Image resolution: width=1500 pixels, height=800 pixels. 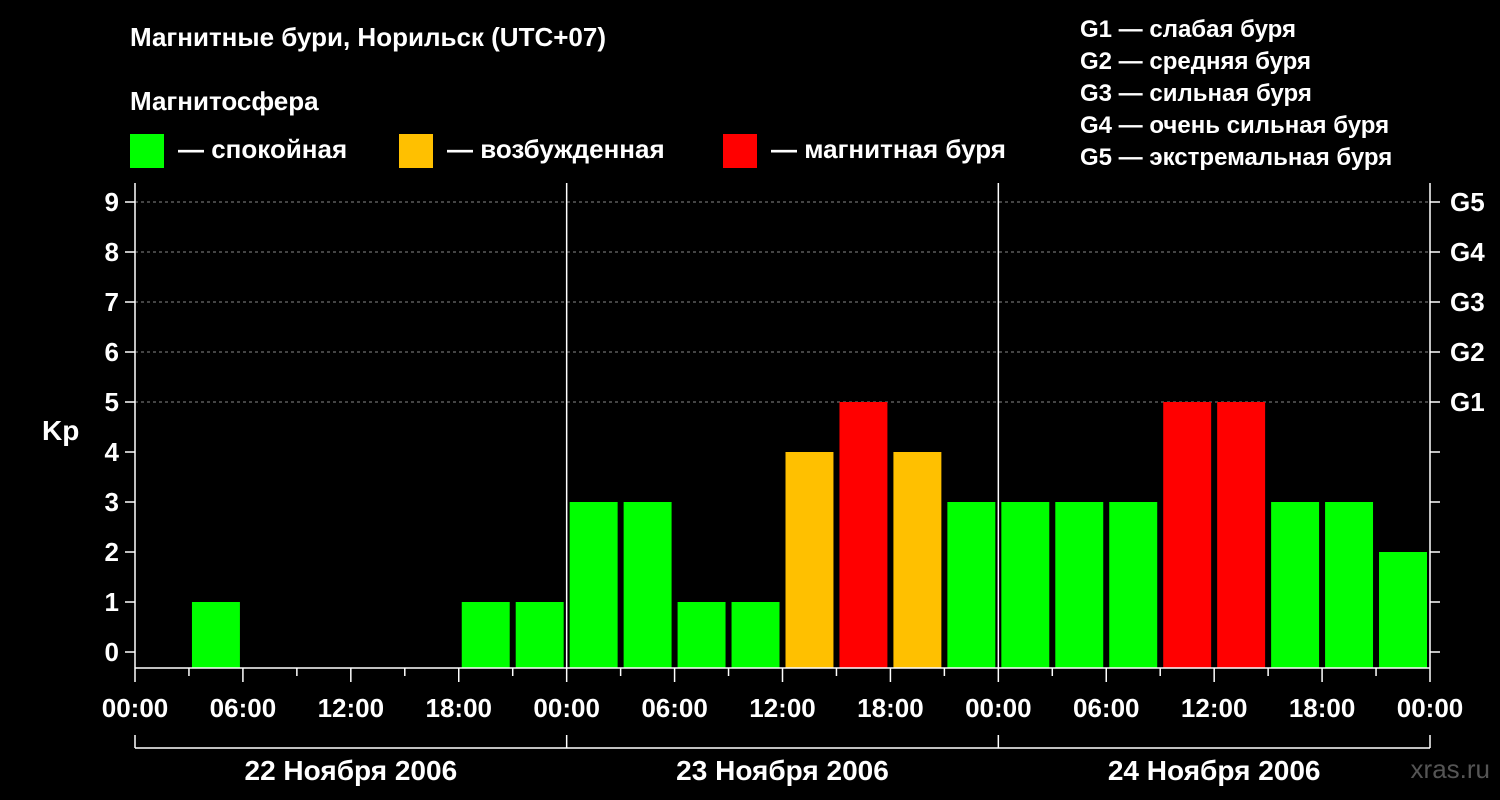 What do you see at coordinates (1467, 252) in the screenshot?
I see `g-tick-label: G4` at bounding box center [1467, 252].